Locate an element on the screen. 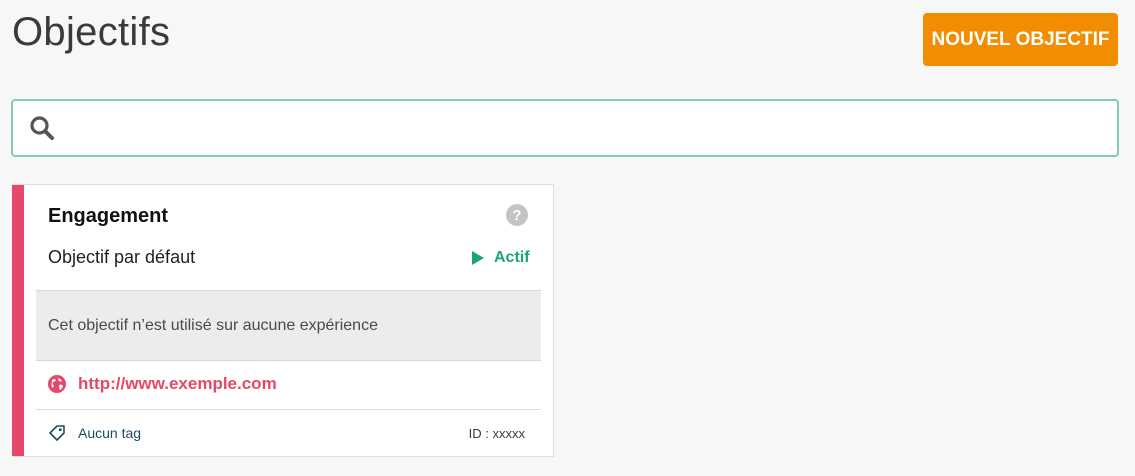 This screenshot has width=1135, height=476. goal-id: ID : xxxxx is located at coordinates (496, 433).